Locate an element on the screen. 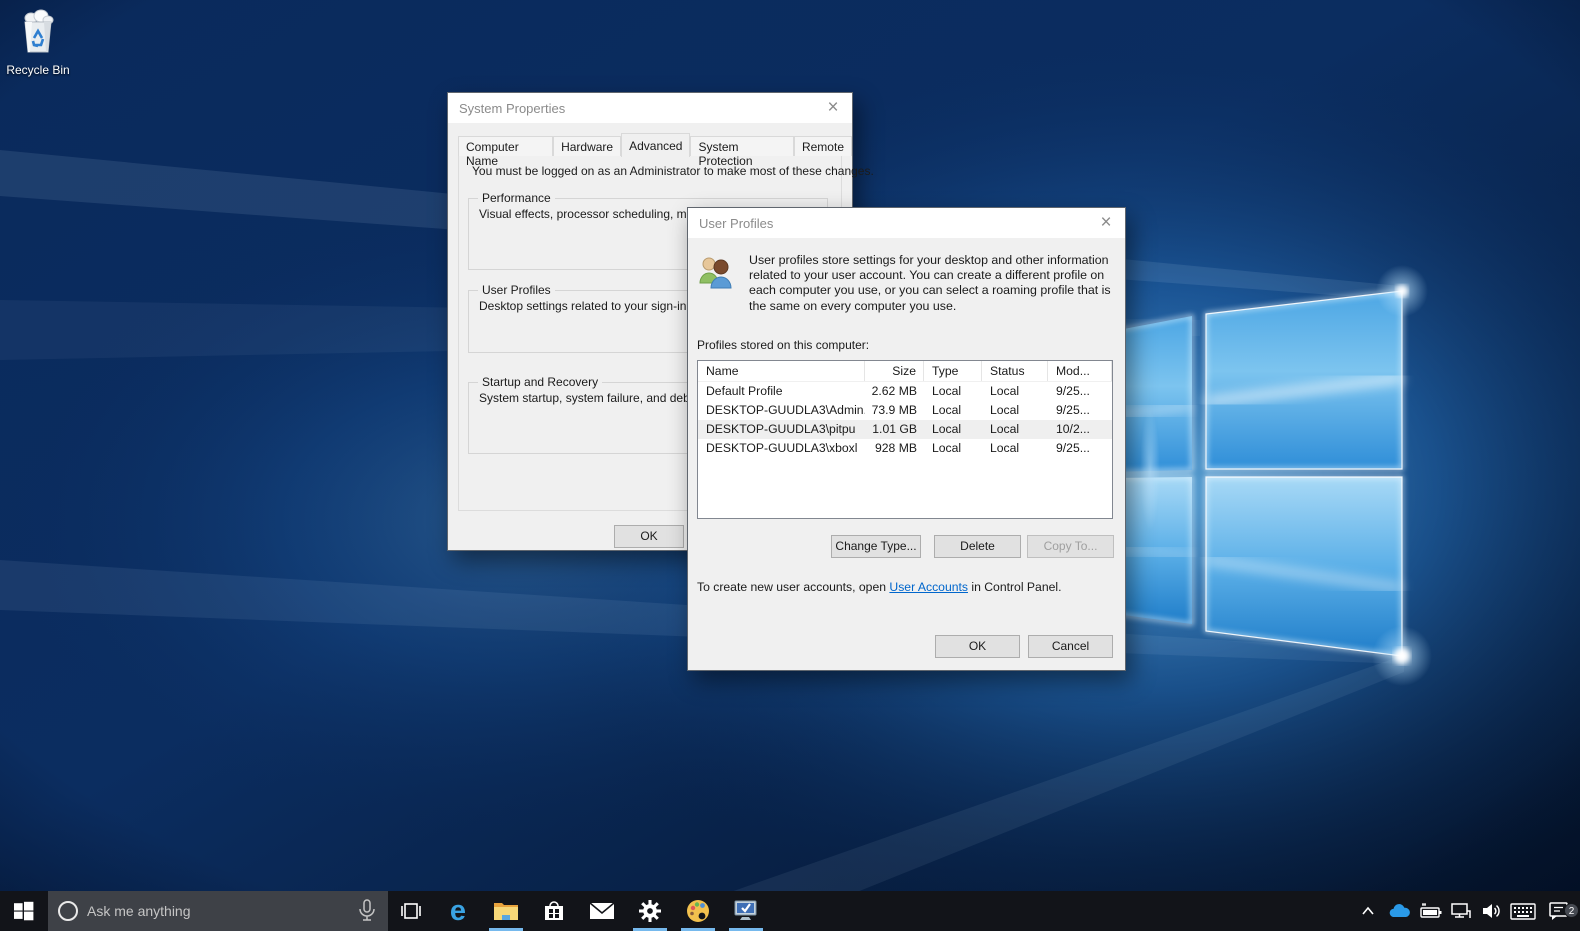 The image size is (1580, 931). taskbar-settings-button is located at coordinates (650, 911).